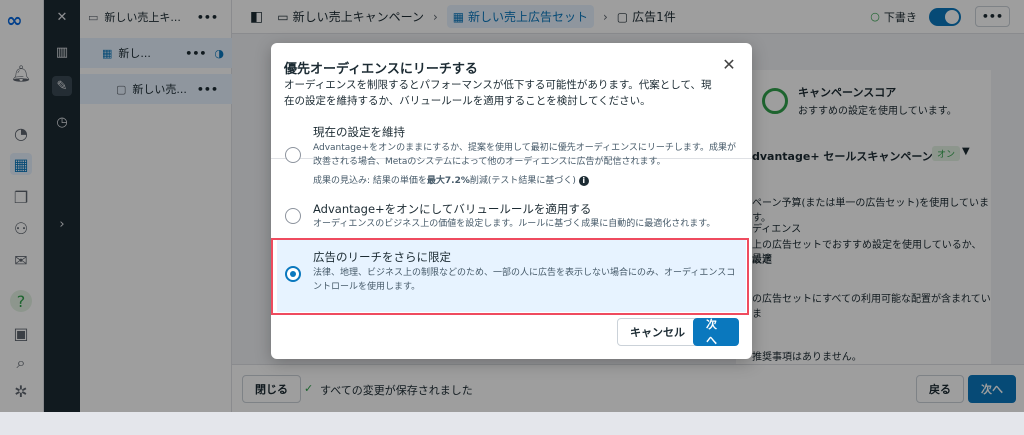 This screenshot has height=435, width=1024. I want to click on dialog-title: 優先オーディエンスにリーチする, so click(381, 69).